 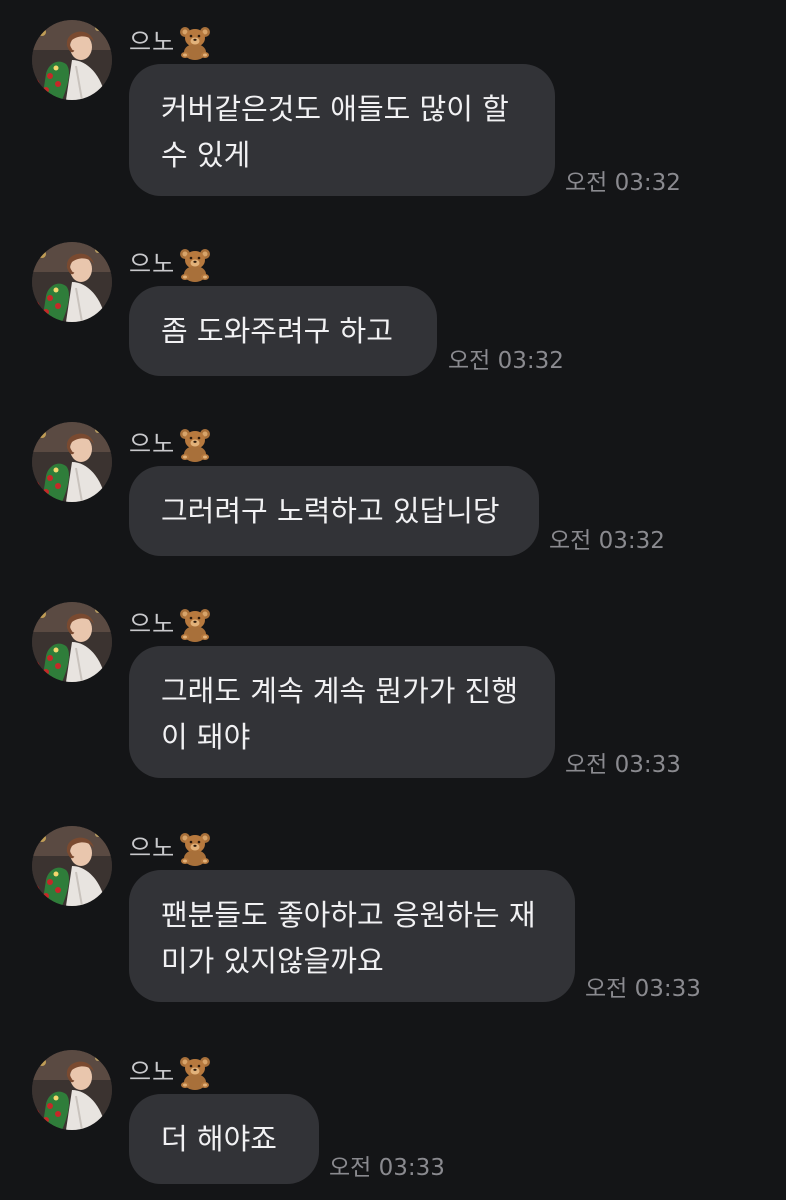 I want to click on message-bubble: 더 해야죠, so click(x=224, y=1139).